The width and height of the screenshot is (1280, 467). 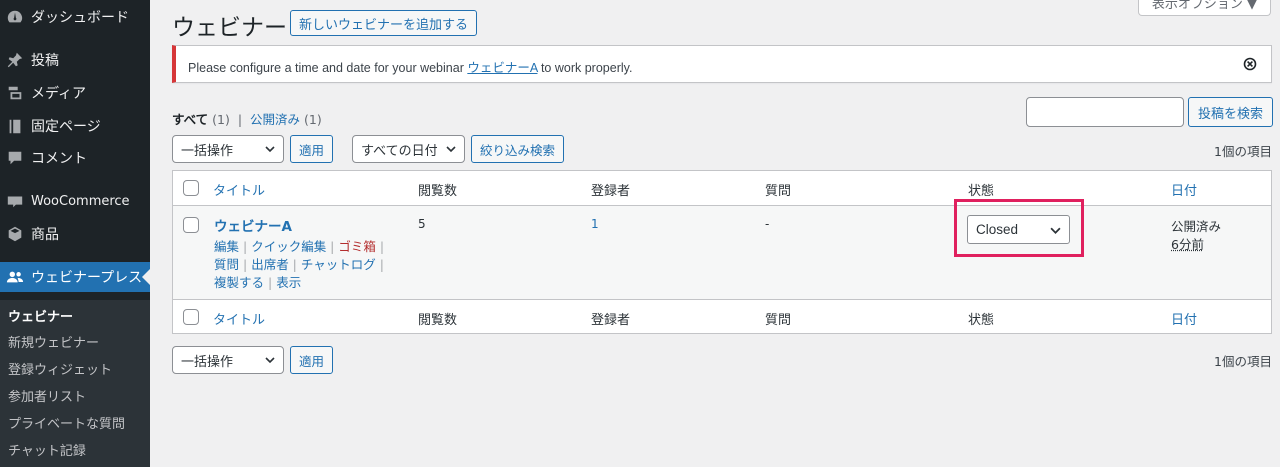 I want to click on add-new-webinar-button: 新しいウェビナーを追加する, so click(x=384, y=23).